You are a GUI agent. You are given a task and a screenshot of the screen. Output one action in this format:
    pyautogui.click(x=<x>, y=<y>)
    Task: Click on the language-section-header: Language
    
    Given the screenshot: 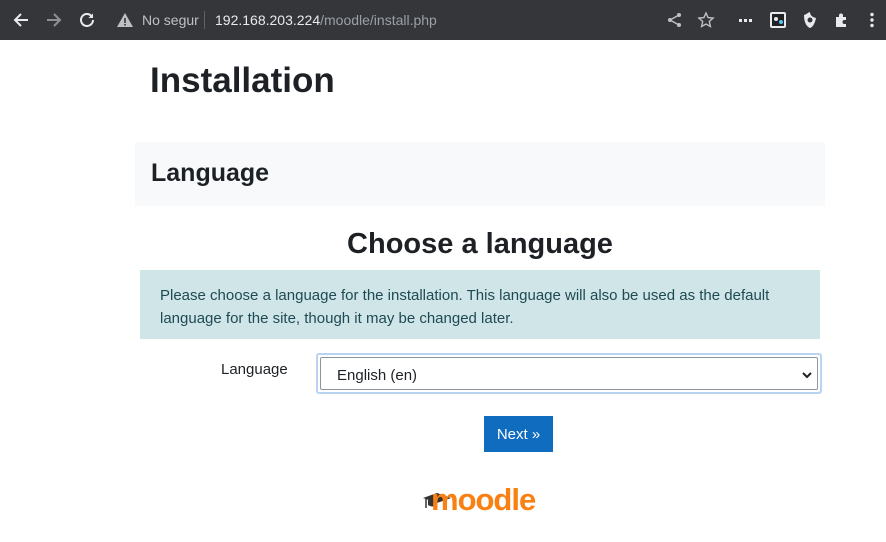 What is the action you would take?
    pyautogui.click(x=480, y=174)
    